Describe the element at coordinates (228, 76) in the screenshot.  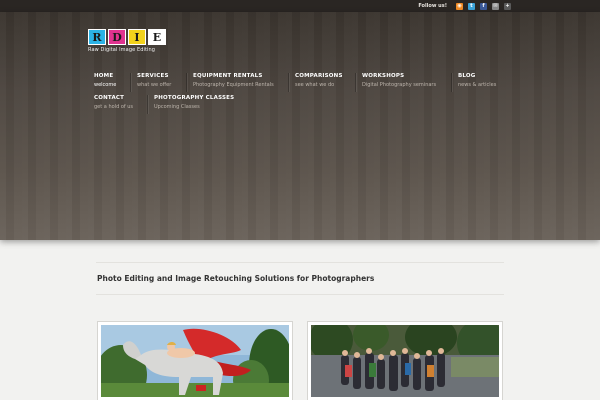
I see `nav-title: EQUIPMENT RENTALS` at that location.